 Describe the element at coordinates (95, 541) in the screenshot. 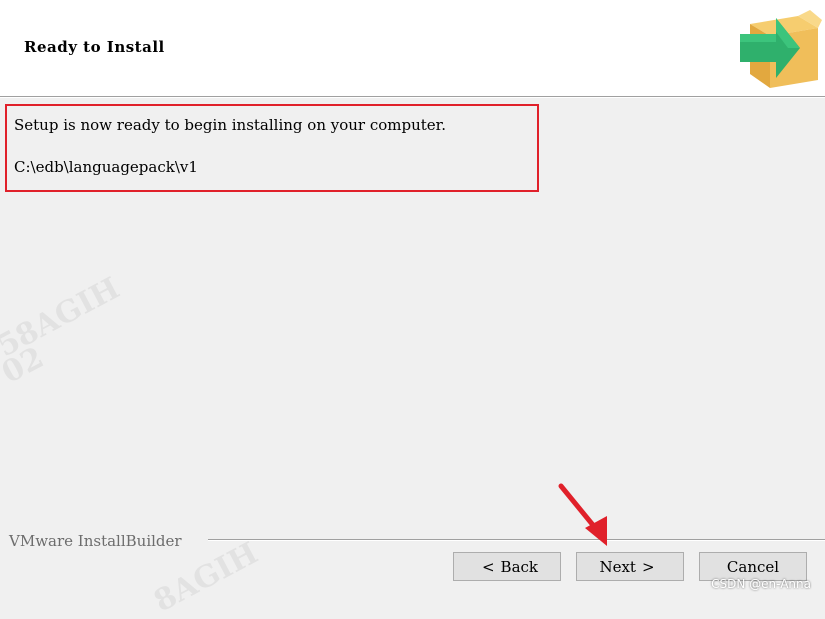

I see `brand-label: VMware InstallBuilder` at that location.